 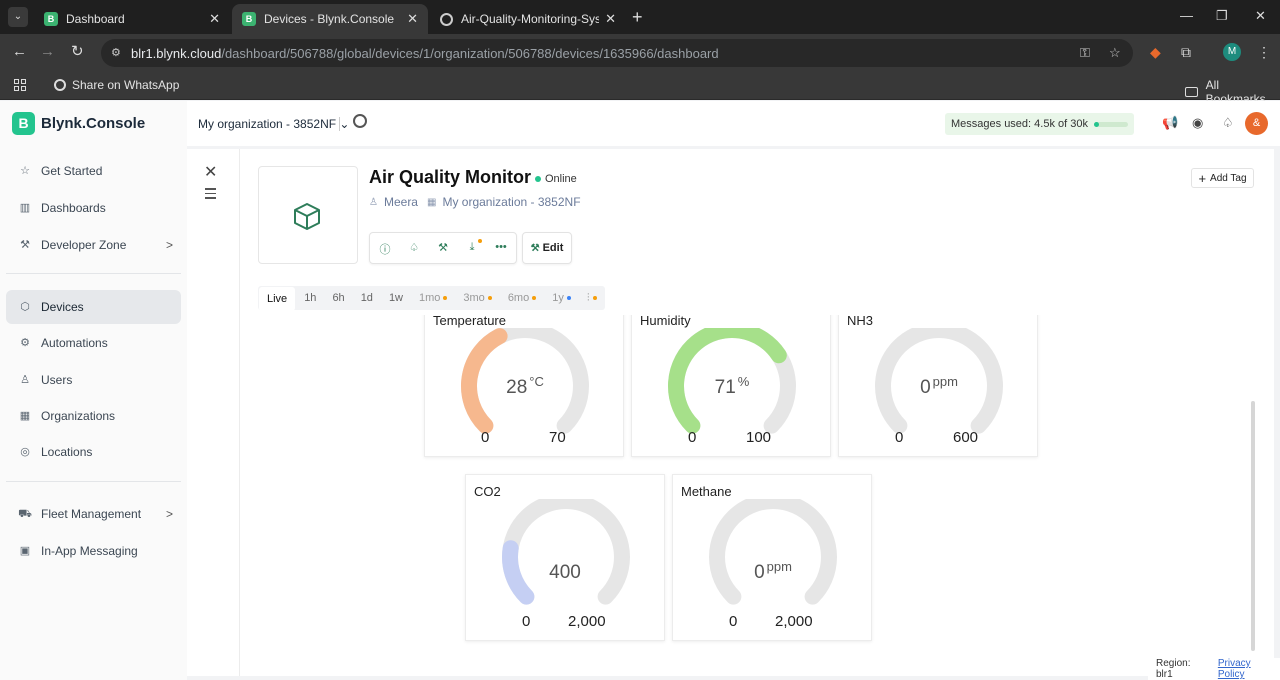 I want to click on gauge-card-methane: Methane 0 ppm 0 2,000, so click(x=772, y=557).